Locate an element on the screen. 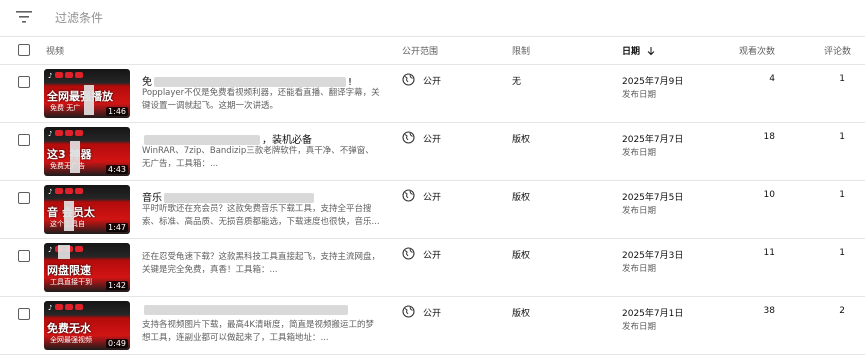  view-count: 11 is located at coordinates (769, 253).